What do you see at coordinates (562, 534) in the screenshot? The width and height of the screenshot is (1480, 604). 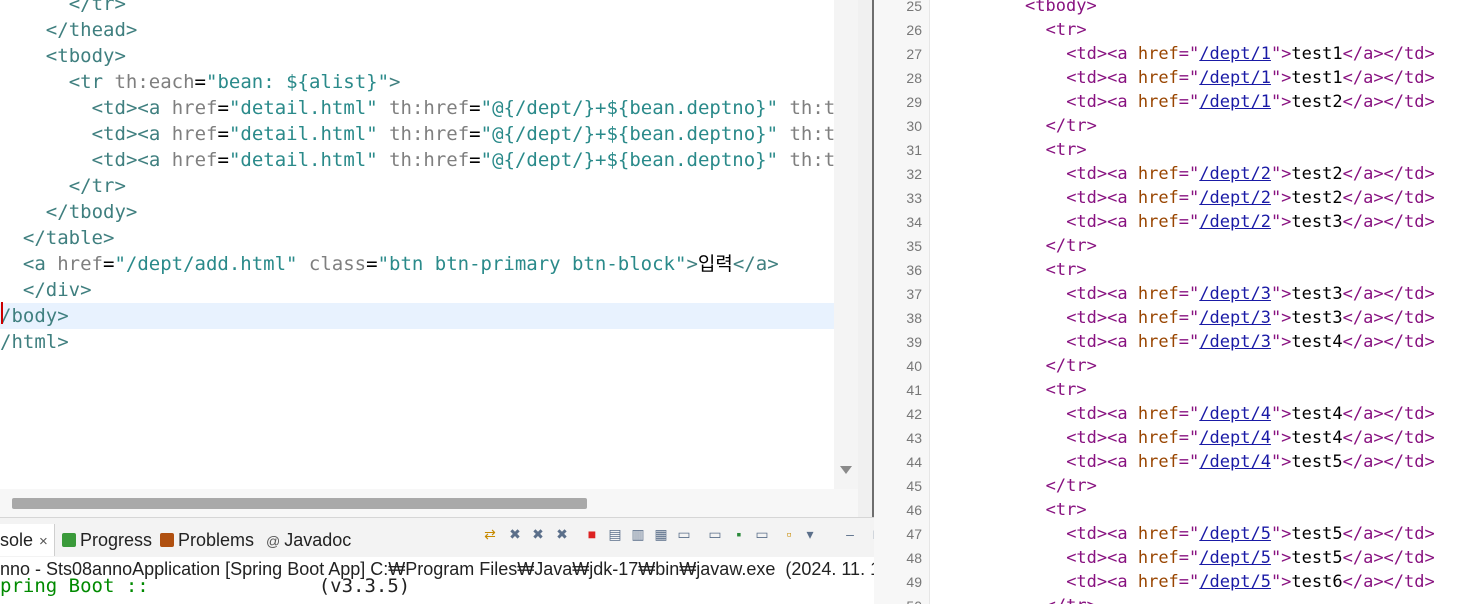 I see `remove-launched-icon: ✖` at bounding box center [562, 534].